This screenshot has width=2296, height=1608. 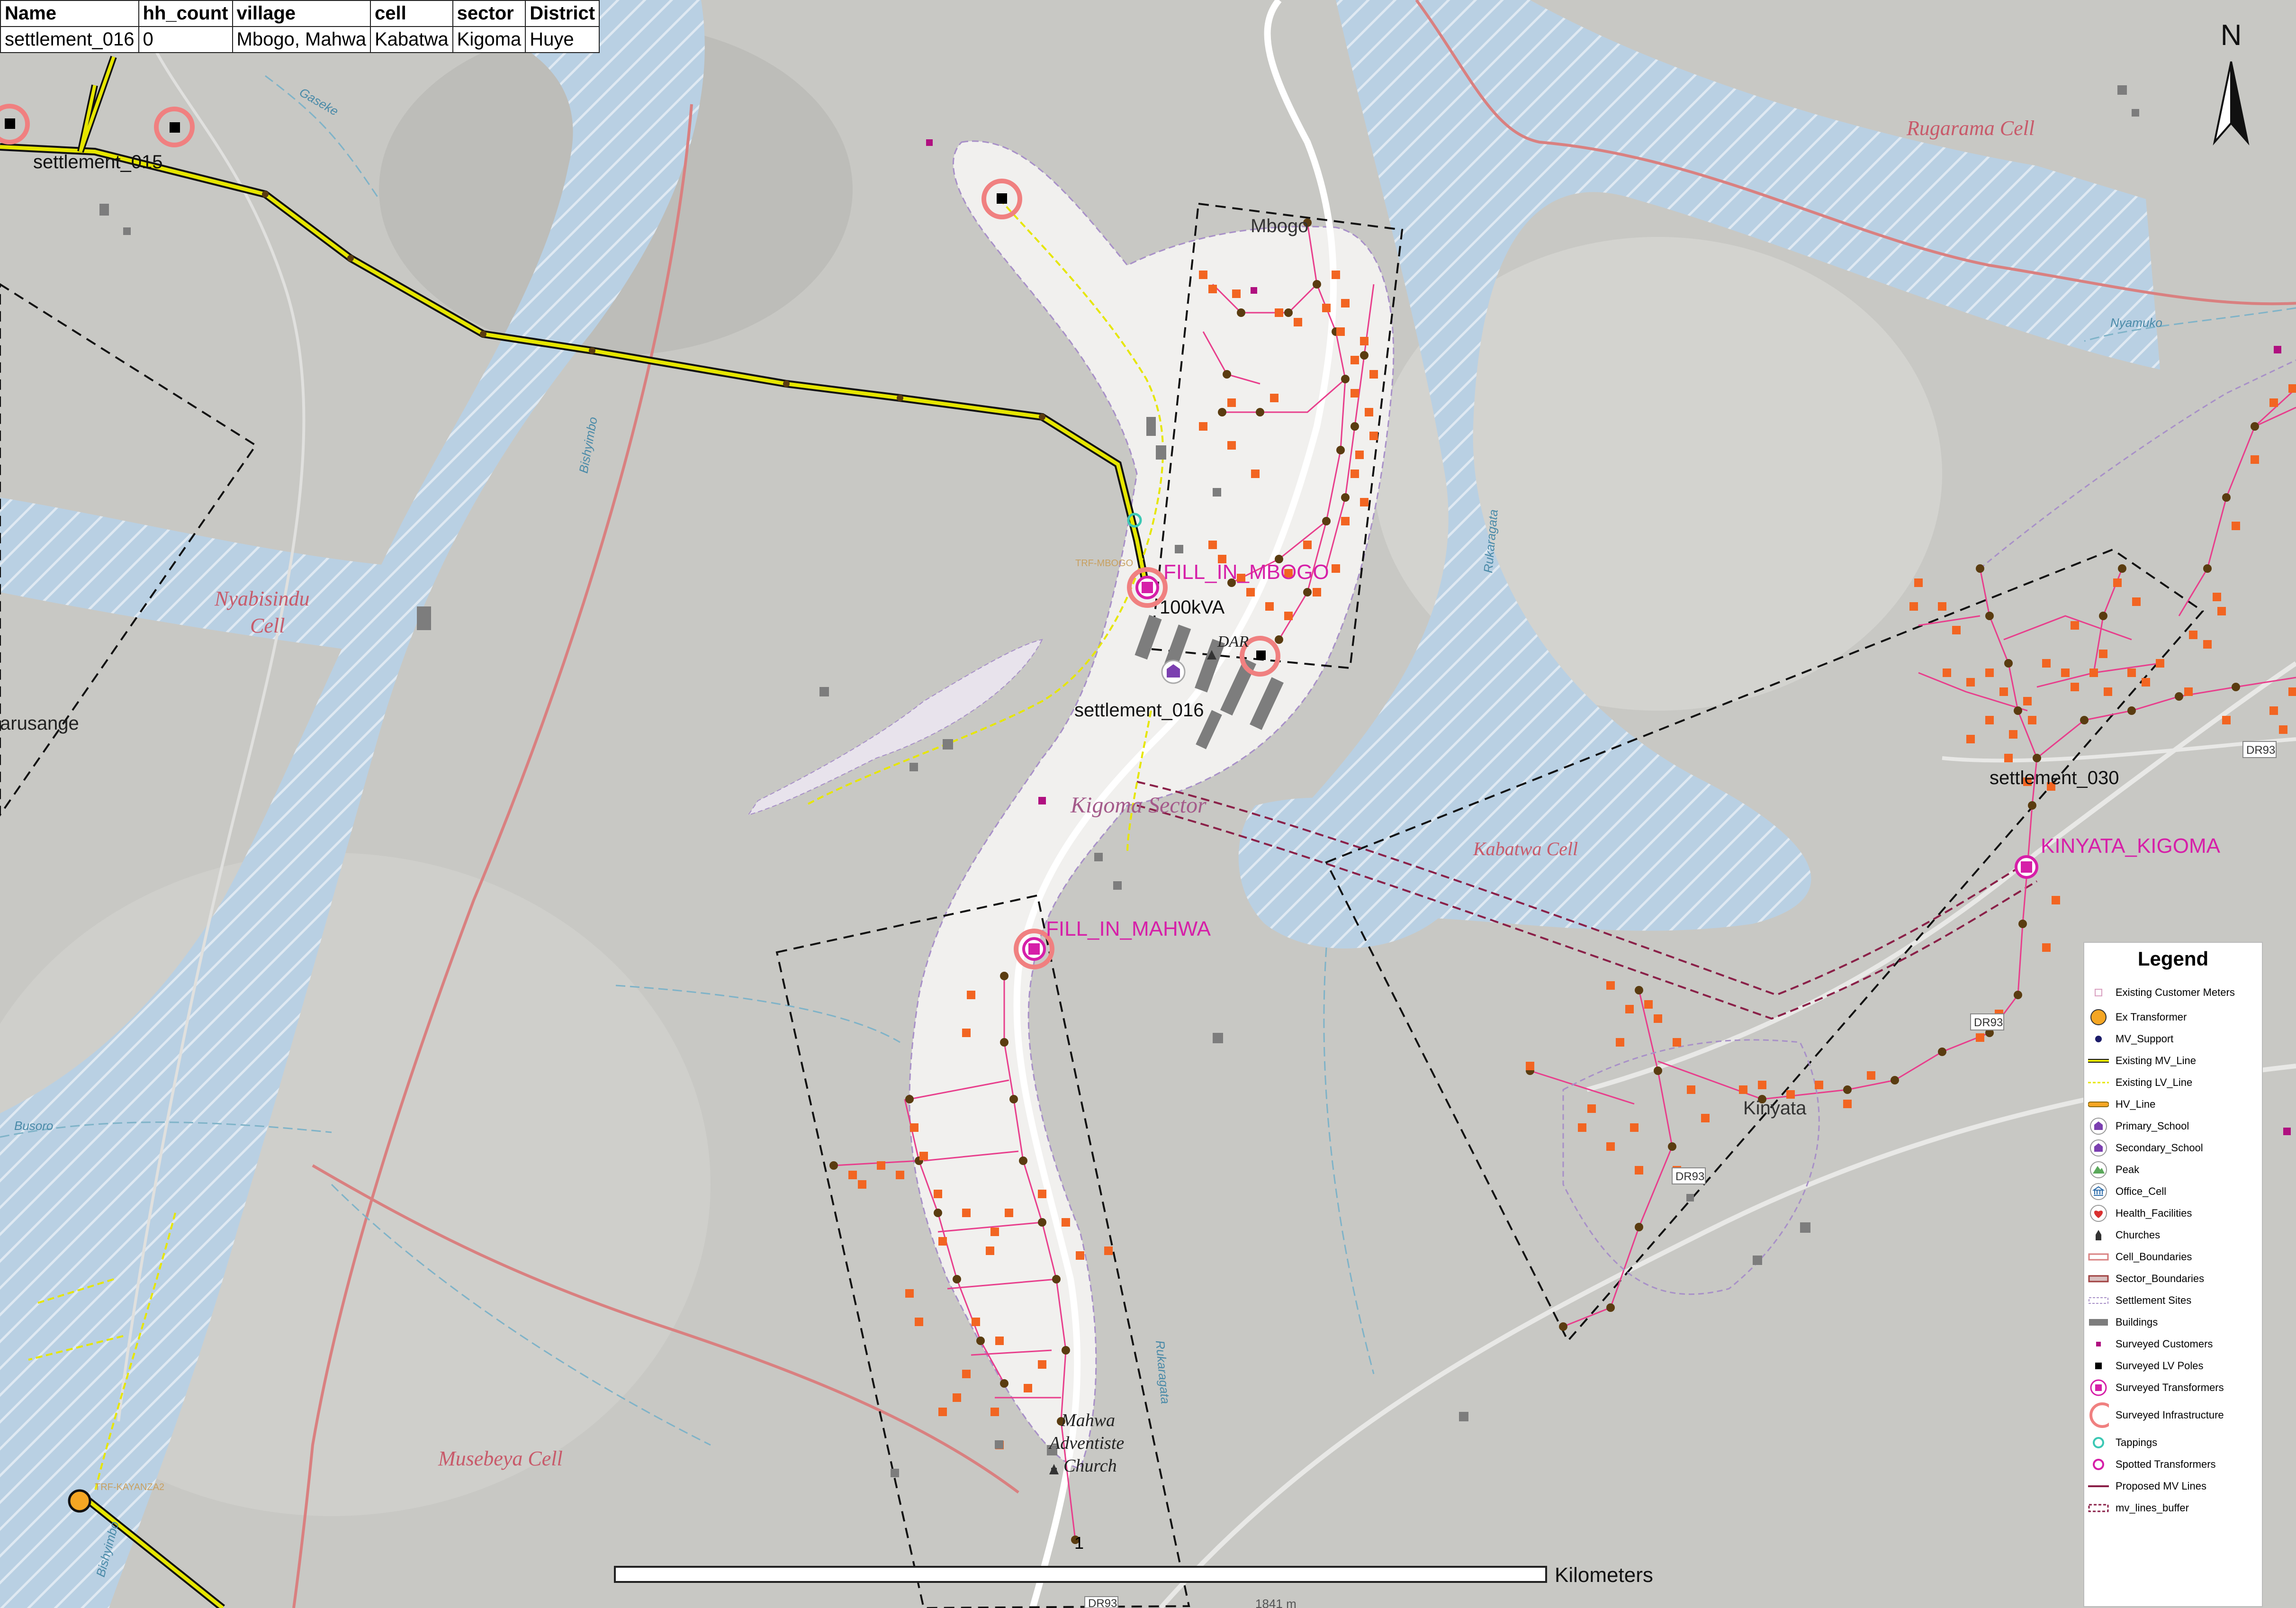 I want to click on settlement-label-016: settlement_016, so click(x=1139, y=711).